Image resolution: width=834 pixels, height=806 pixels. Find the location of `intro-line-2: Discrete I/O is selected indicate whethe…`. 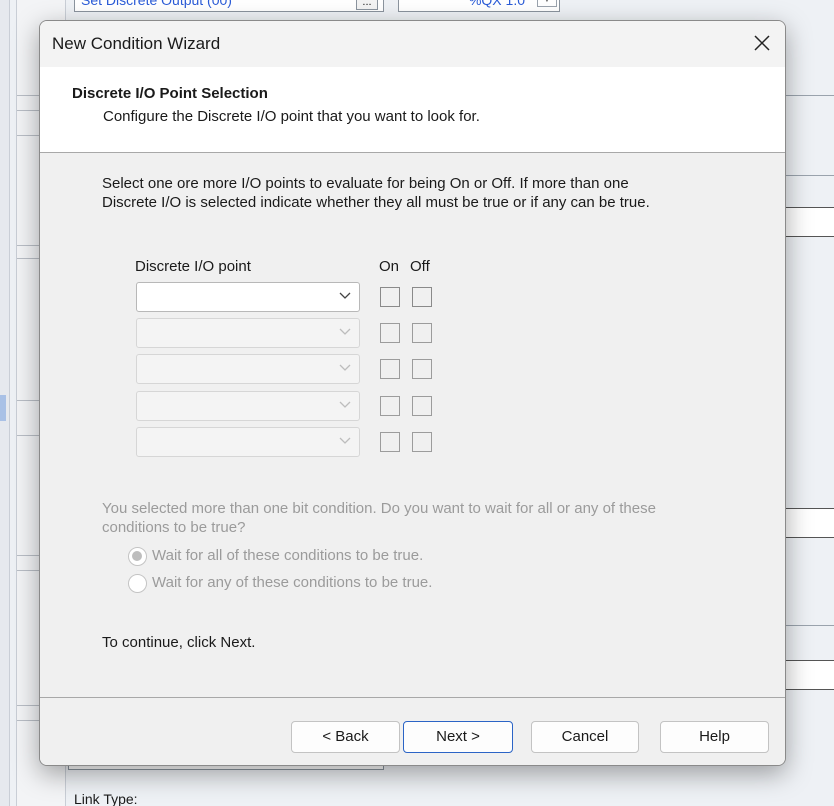

intro-line-2: Discrete I/O is selected indicate whethe… is located at coordinates (376, 202).